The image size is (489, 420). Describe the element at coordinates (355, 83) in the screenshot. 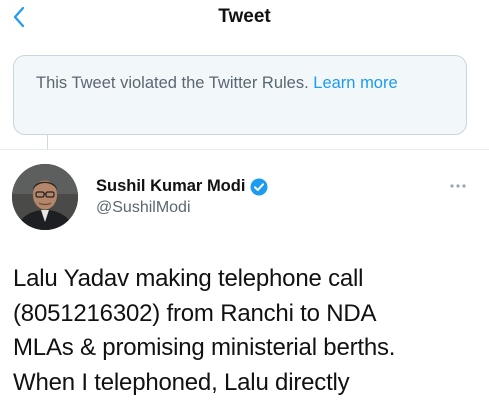

I see `learn-more-link: Learn more` at that location.